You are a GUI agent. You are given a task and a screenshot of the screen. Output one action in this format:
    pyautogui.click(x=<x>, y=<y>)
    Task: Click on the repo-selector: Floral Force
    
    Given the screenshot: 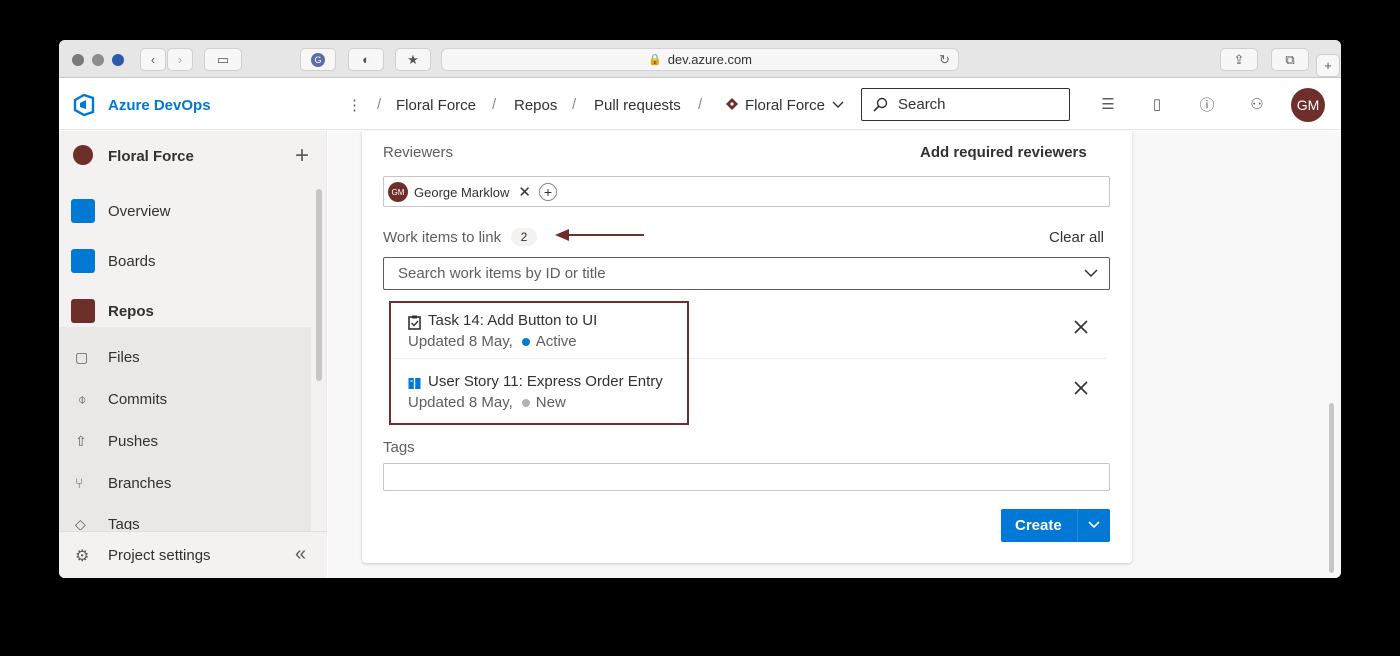 What is the action you would take?
    pyautogui.click(x=785, y=105)
    